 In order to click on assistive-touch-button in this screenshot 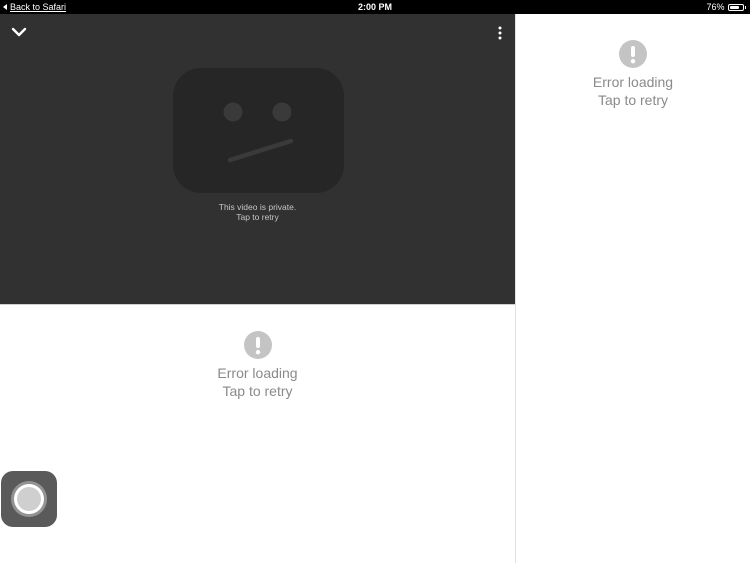, I will do `click(29, 499)`.